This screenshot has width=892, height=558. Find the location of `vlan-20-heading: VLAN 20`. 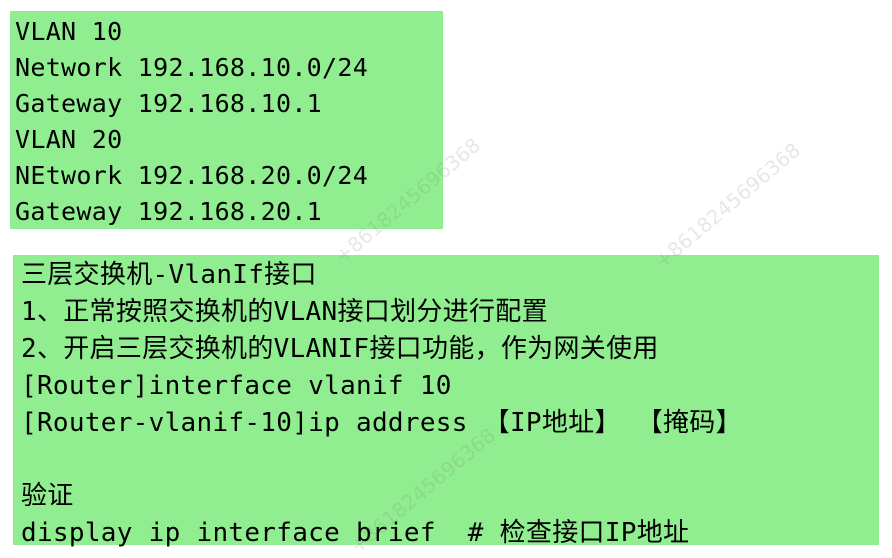

vlan-20-heading: VLAN 20 is located at coordinates (69, 139).